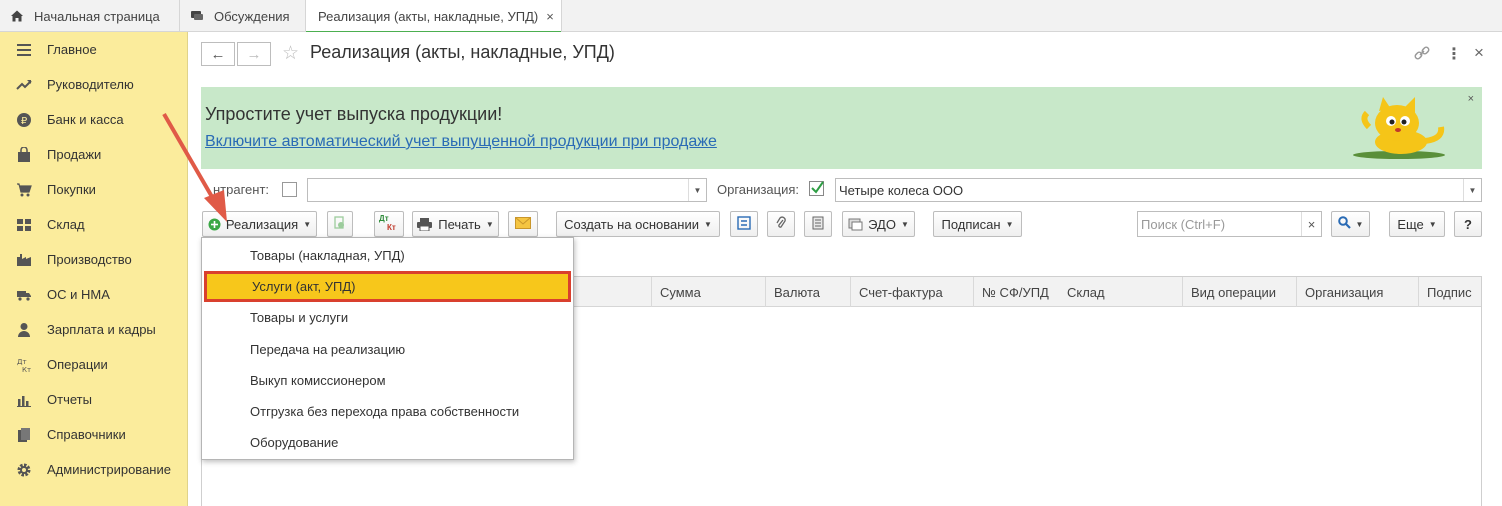 This screenshot has width=1502, height=506. I want to click on signed-label: Подписан, so click(971, 224).